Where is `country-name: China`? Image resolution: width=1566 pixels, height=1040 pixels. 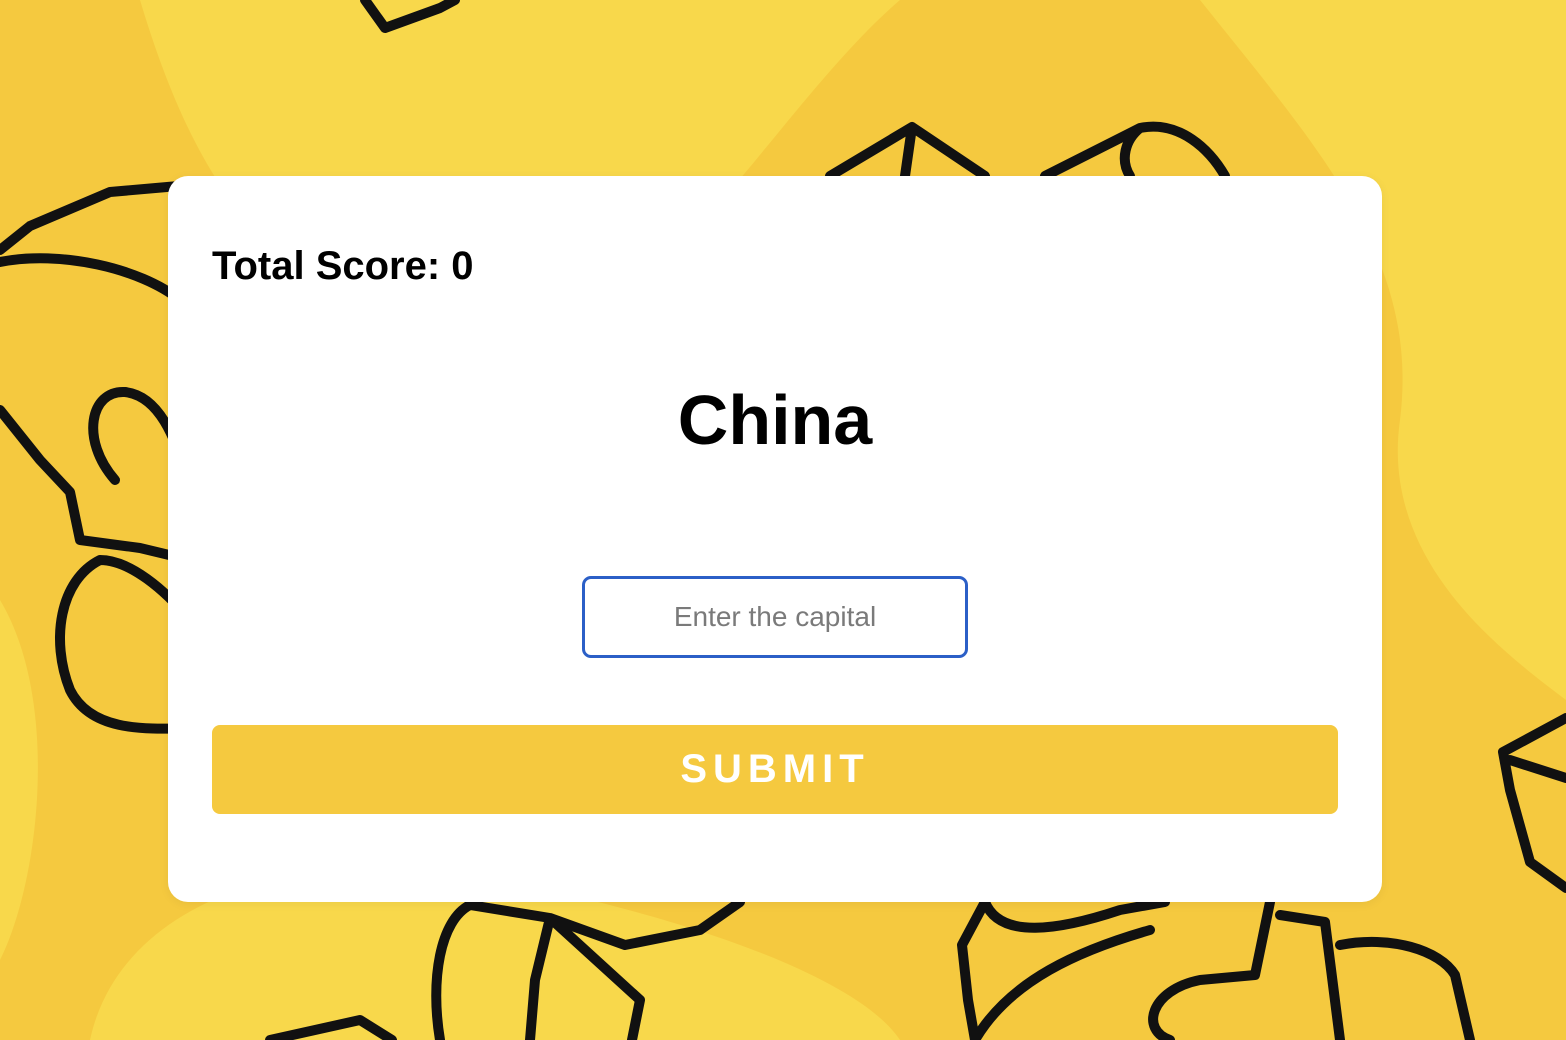 country-name: China is located at coordinates (775, 420).